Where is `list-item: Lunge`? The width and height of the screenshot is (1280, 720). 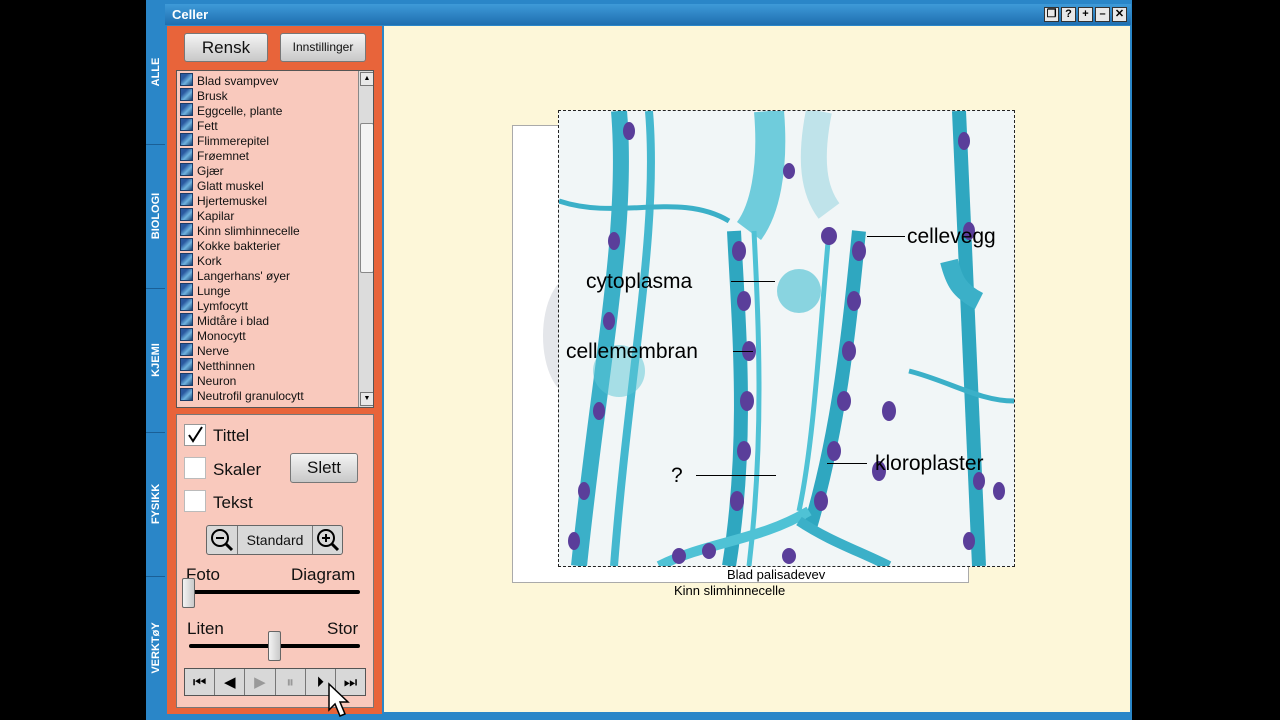 list-item: Lunge is located at coordinates (205, 290).